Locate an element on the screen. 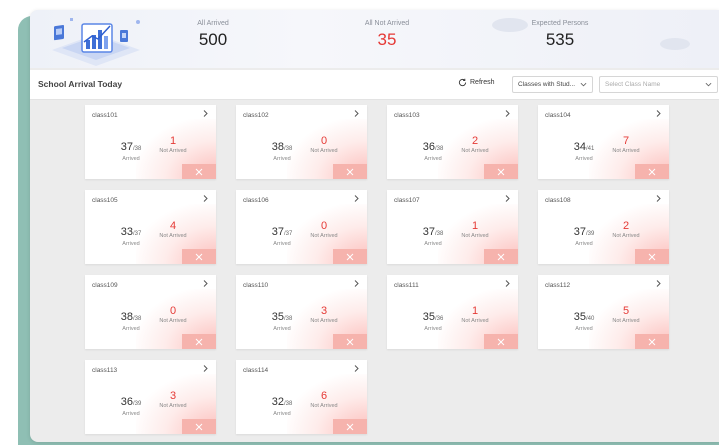 Image resolution: width=719 pixels, height=445 pixels. class-card: class104 34/41 Arrived 7 Not Arrived is located at coordinates (603, 142).